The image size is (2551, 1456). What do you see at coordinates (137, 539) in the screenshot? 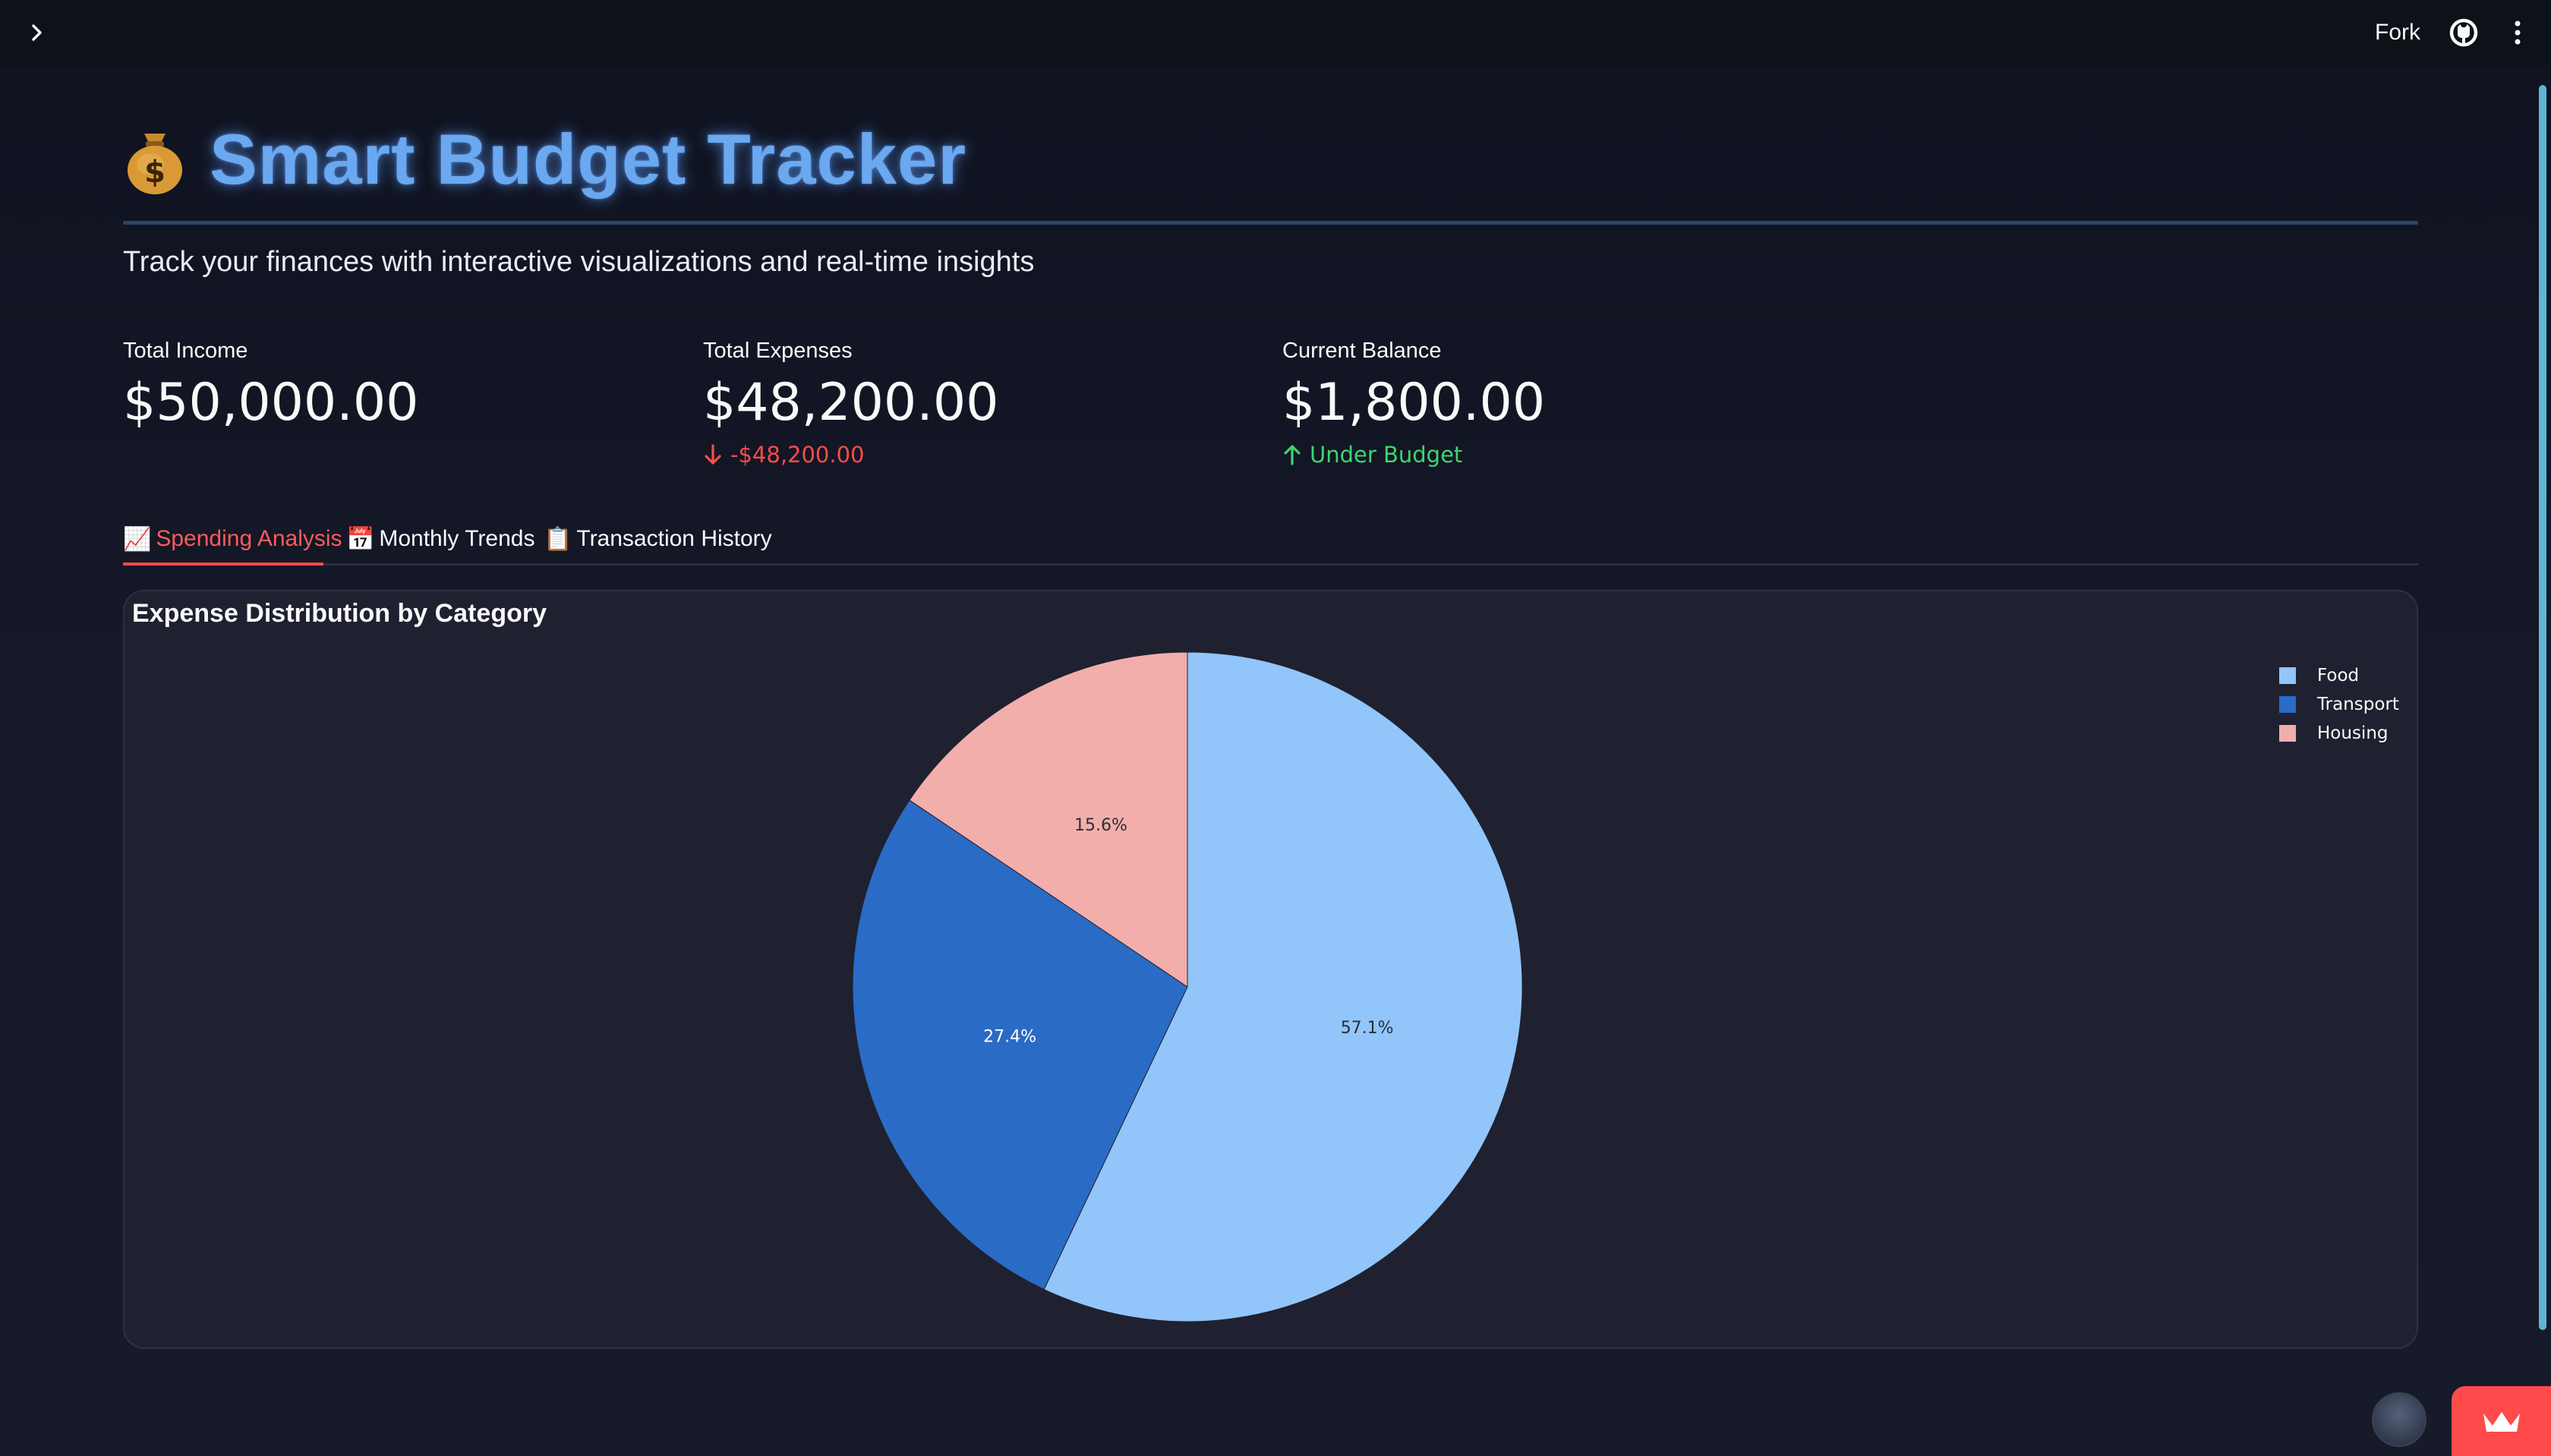
I see `chart-increasing-icon: 📈` at bounding box center [137, 539].